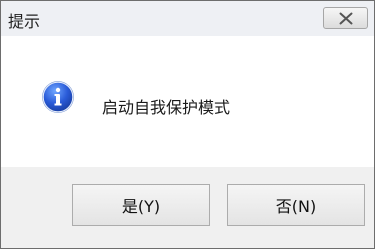  What do you see at coordinates (58, 97) in the screenshot?
I see `info-icon` at bounding box center [58, 97].